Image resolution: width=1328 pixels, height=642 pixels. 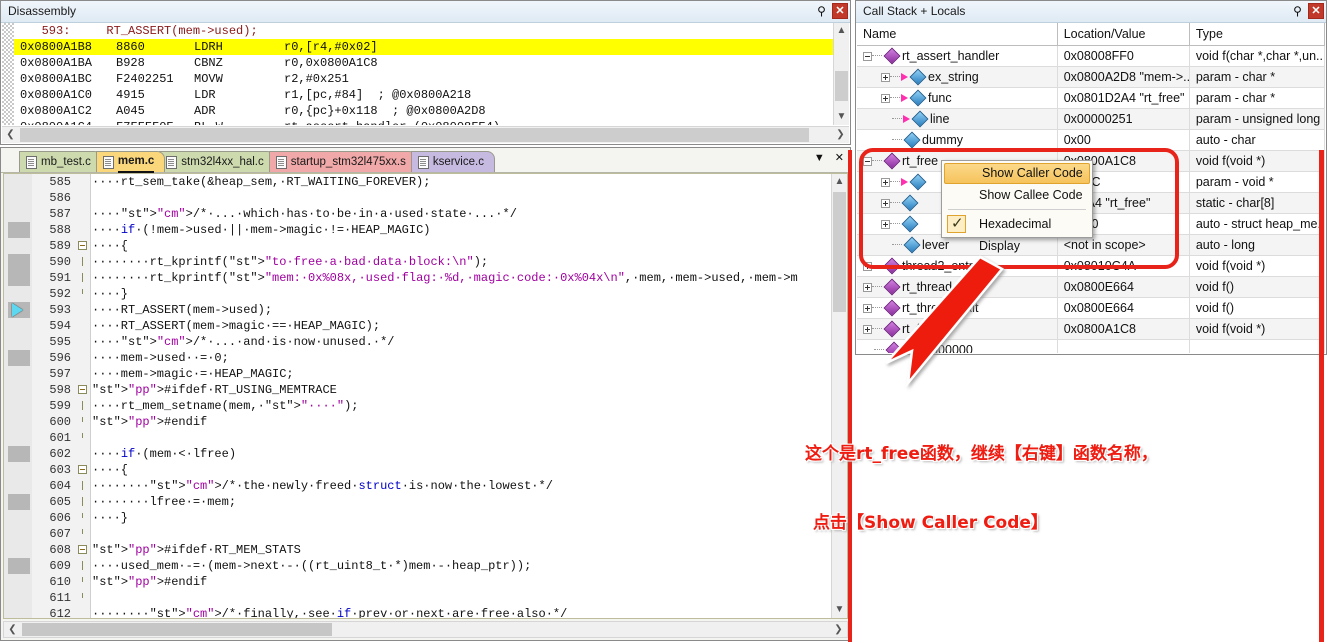 I want to click on column-header-type: Type, so click(x=1257, y=34).